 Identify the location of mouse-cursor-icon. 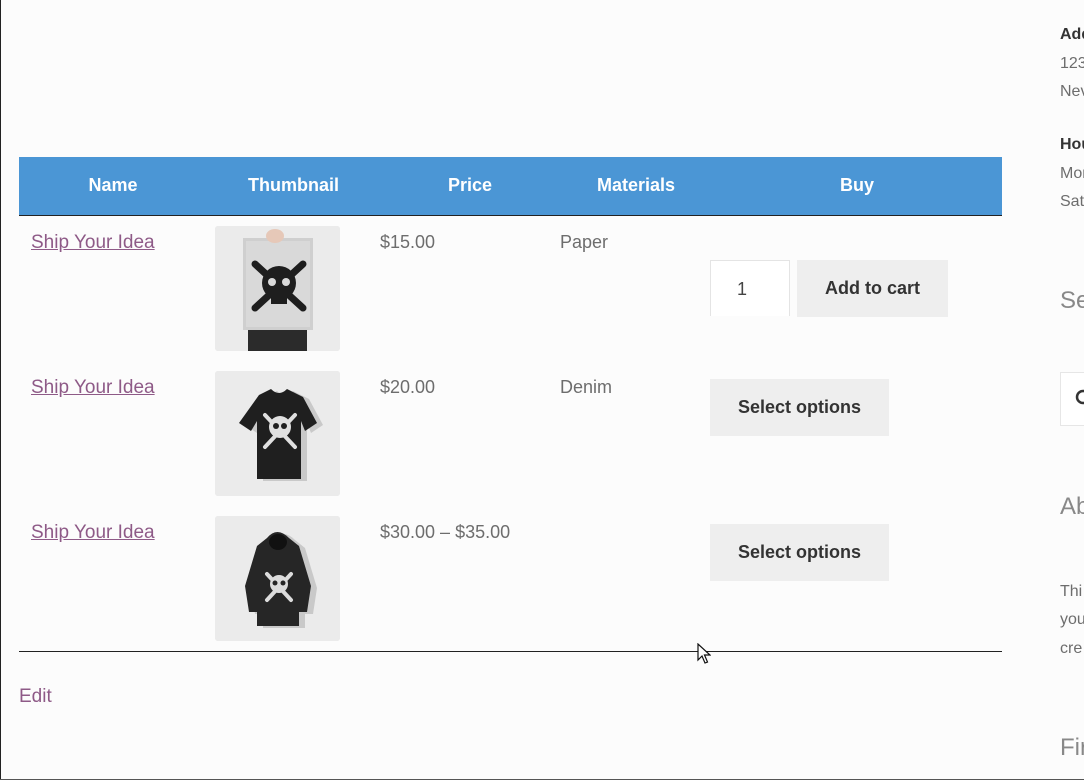
(704, 653).